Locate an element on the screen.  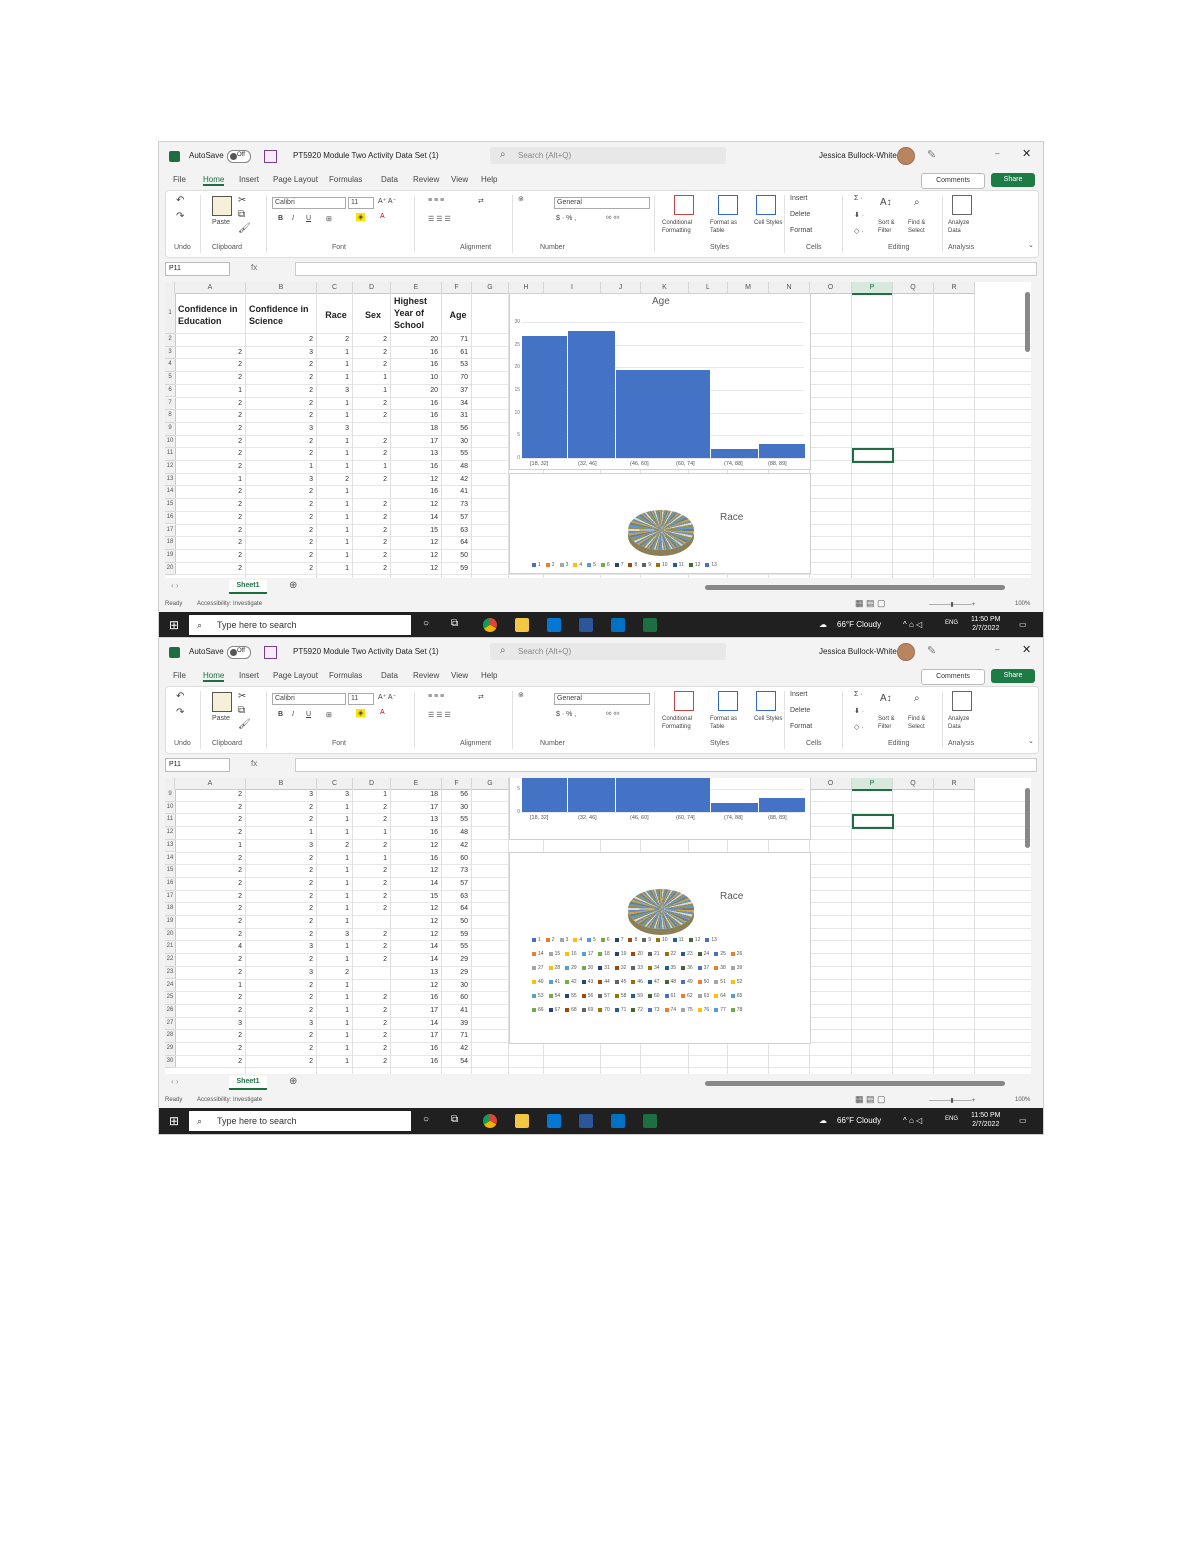
column-header-r: R is located at coordinates (954, 784).